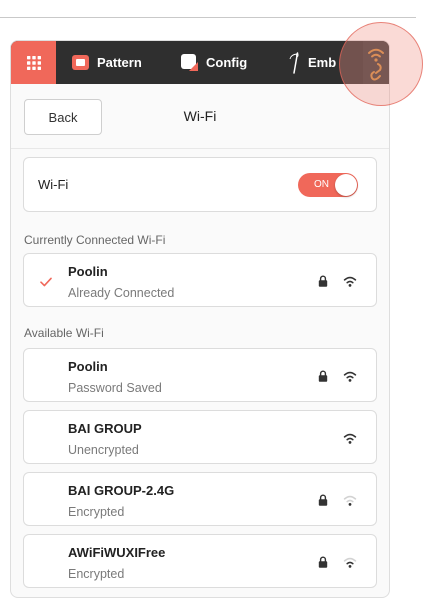  Describe the element at coordinates (200, 561) in the screenshot. I see `available-network-item: AWiFiWUXIFree Encrypted` at that location.